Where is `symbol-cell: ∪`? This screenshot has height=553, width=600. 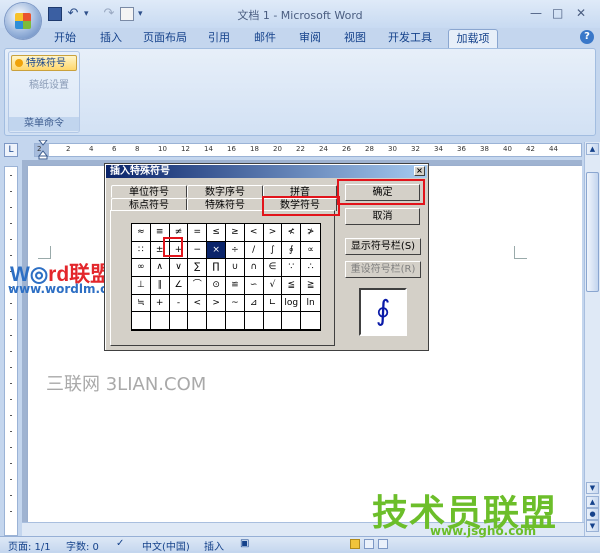 symbol-cell: ∪ is located at coordinates (235, 268).